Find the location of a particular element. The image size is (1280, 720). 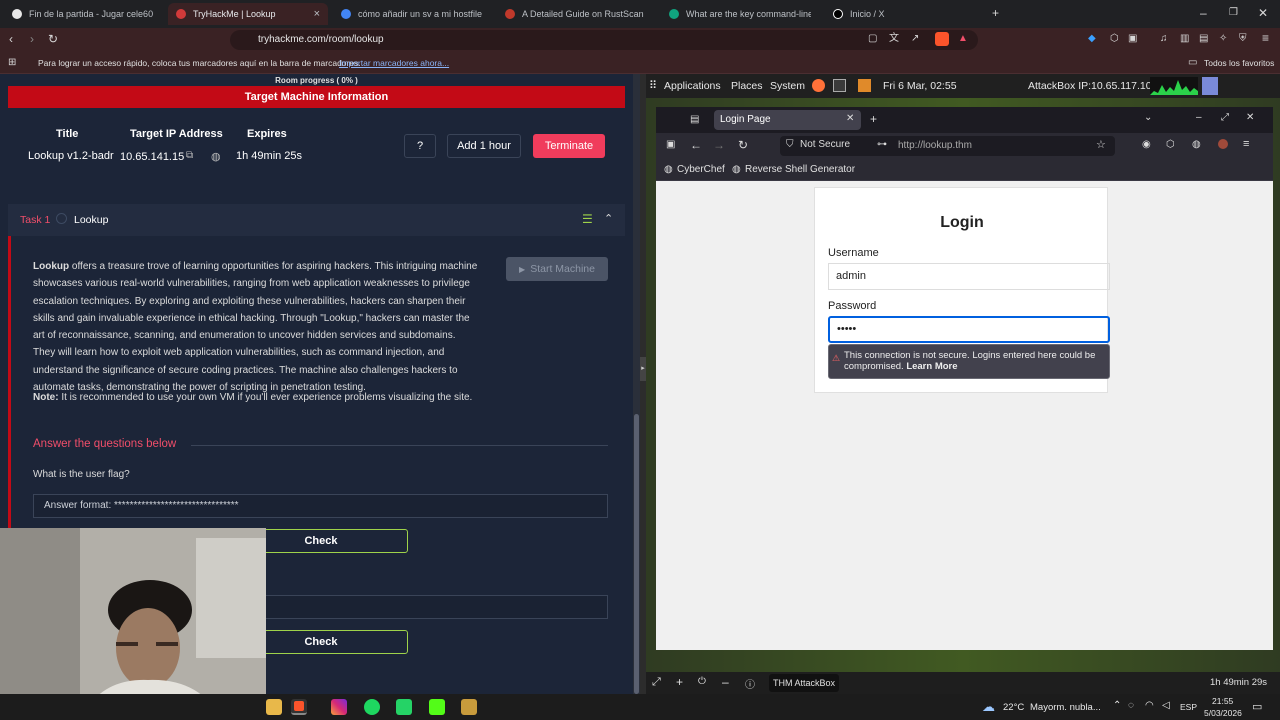

close-tab-icon: ✕ is located at coordinates (850, 118).